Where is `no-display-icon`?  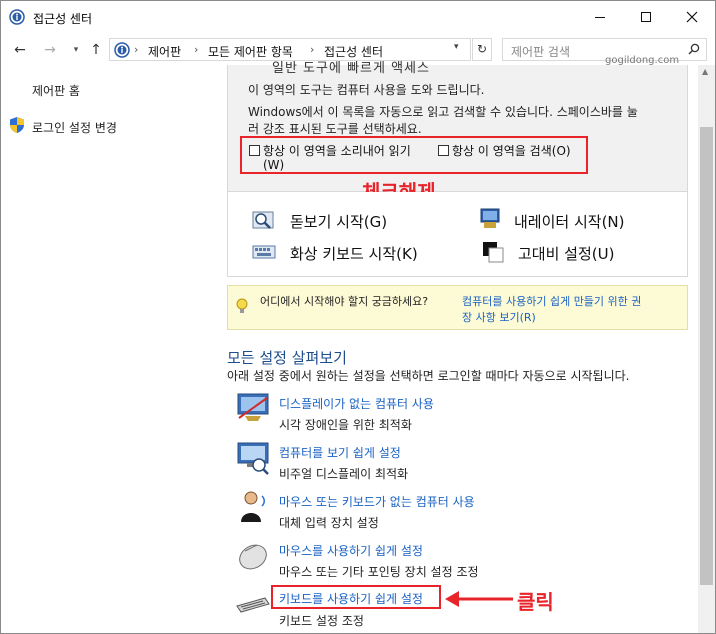
no-display-icon is located at coordinates (253, 407).